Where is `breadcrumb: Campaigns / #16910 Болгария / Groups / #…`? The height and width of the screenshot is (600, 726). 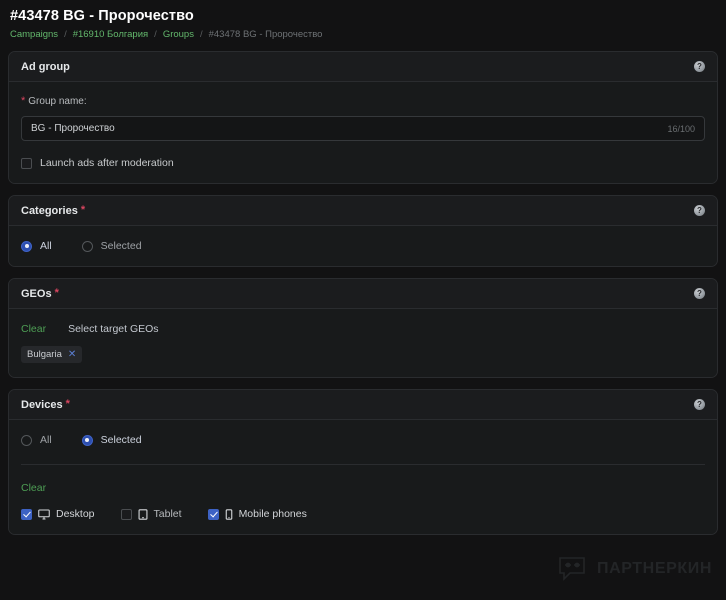
breadcrumb: Campaigns / #16910 Болгария / Groups / #… is located at coordinates (363, 34).